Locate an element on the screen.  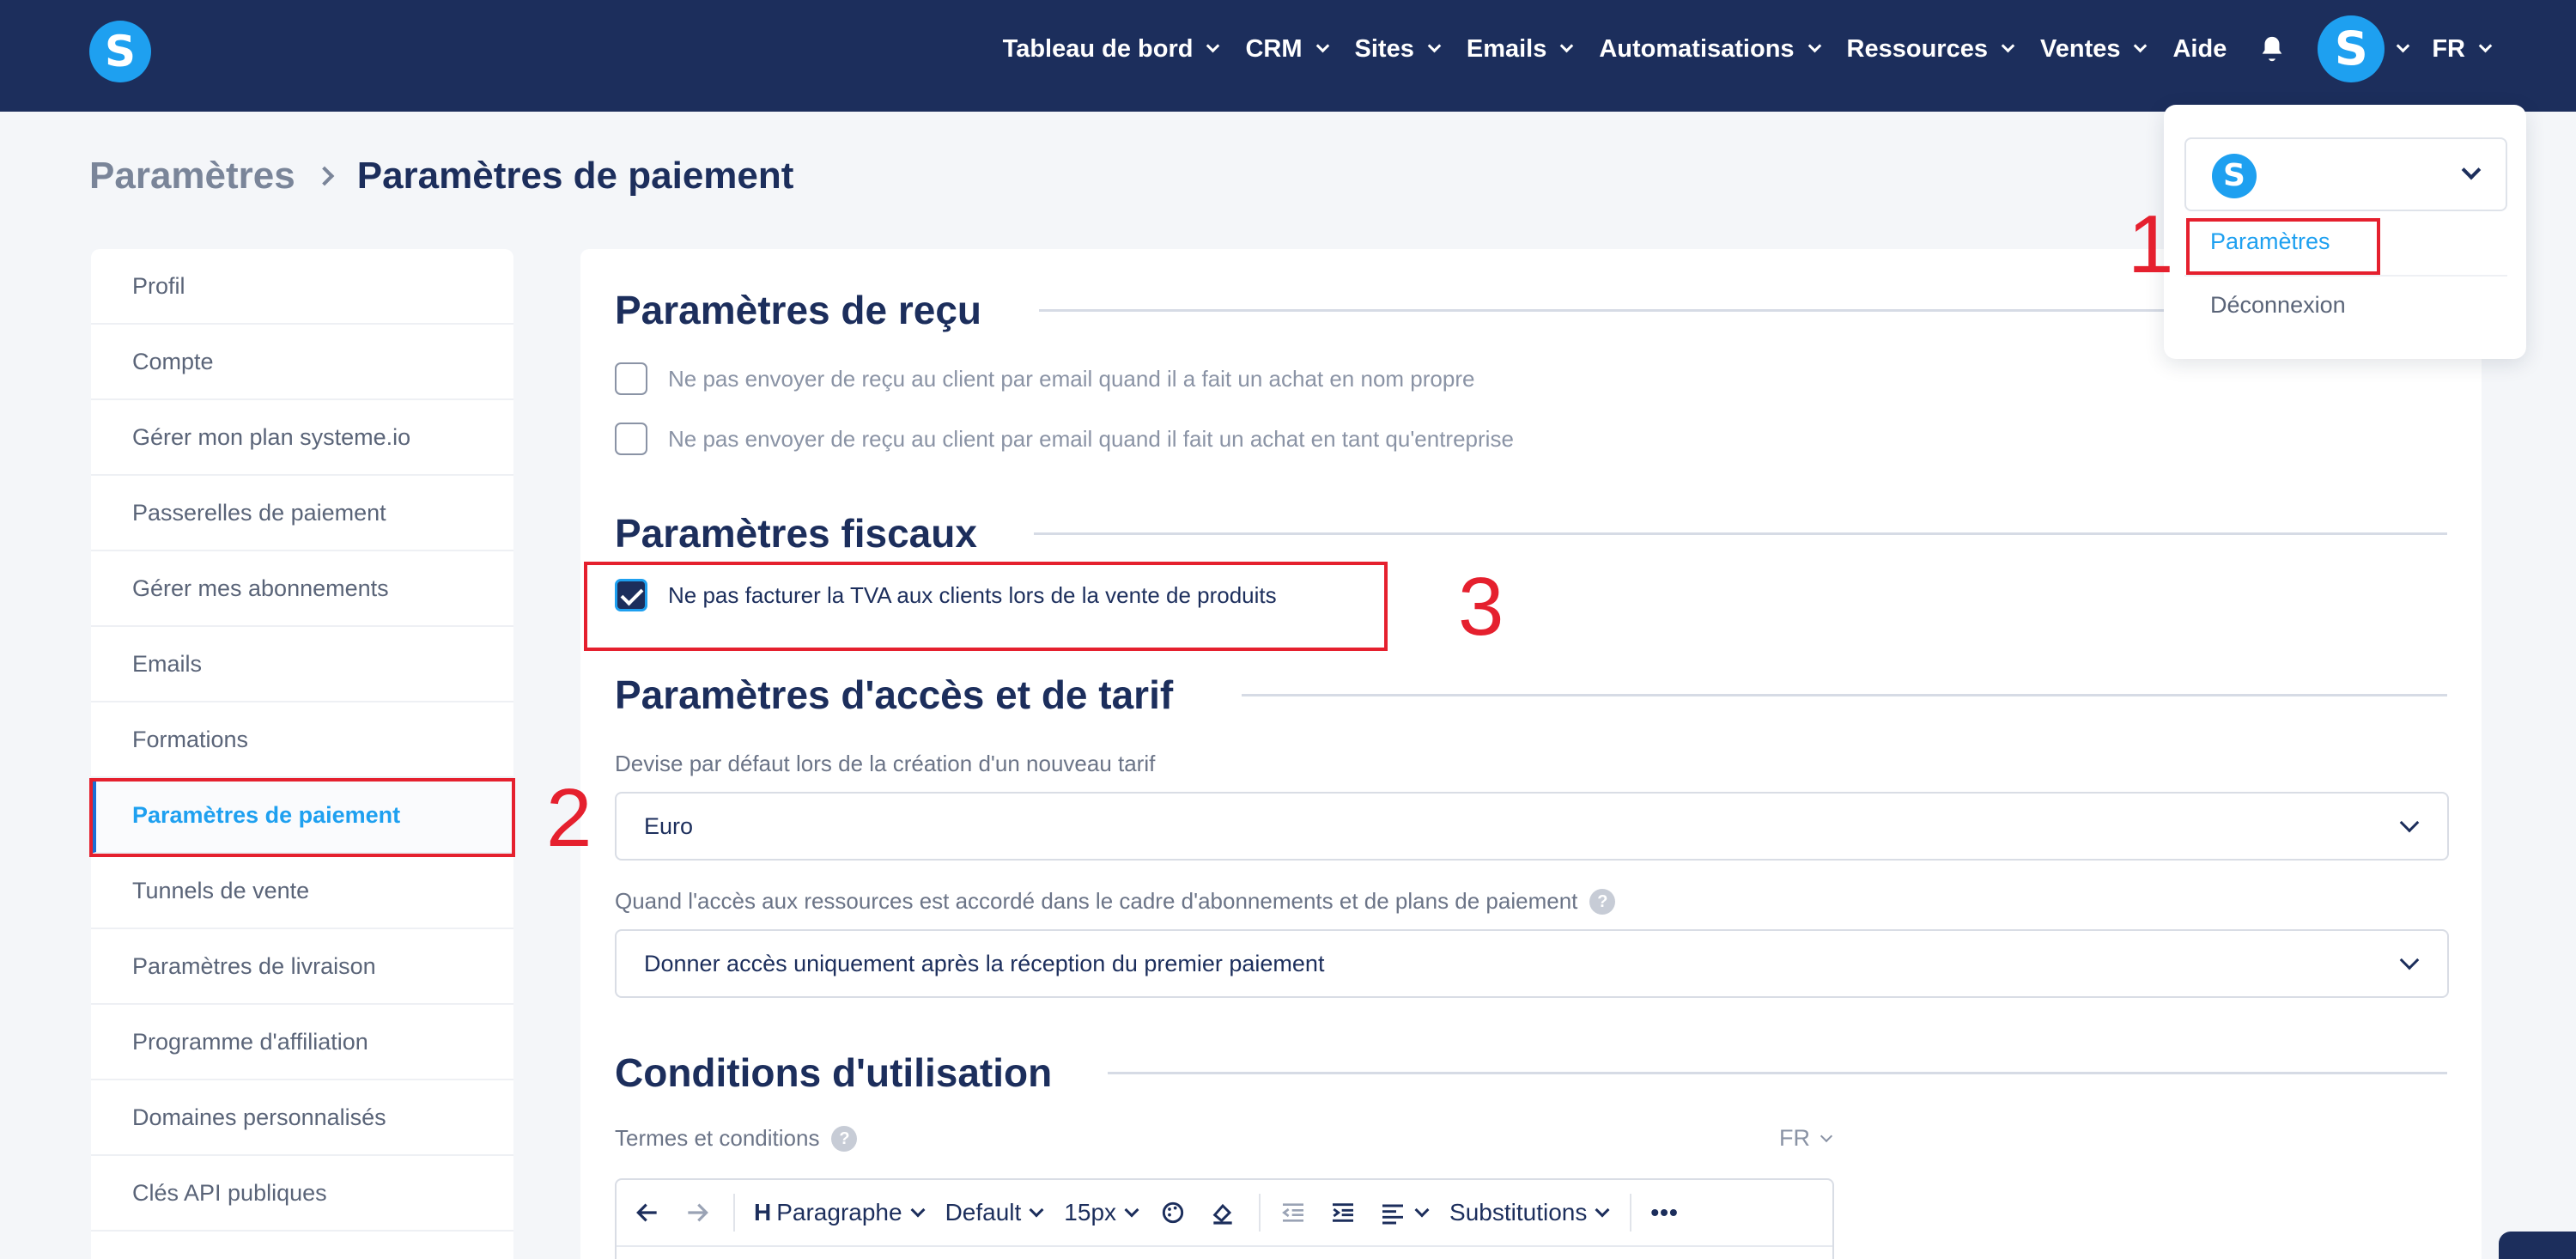
nav-item-resources: Ressources is located at coordinates (1931, 49).